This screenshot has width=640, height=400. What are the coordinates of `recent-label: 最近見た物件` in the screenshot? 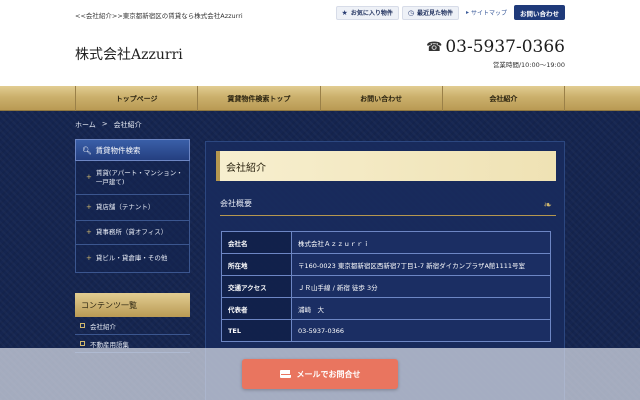 It's located at (434, 13).